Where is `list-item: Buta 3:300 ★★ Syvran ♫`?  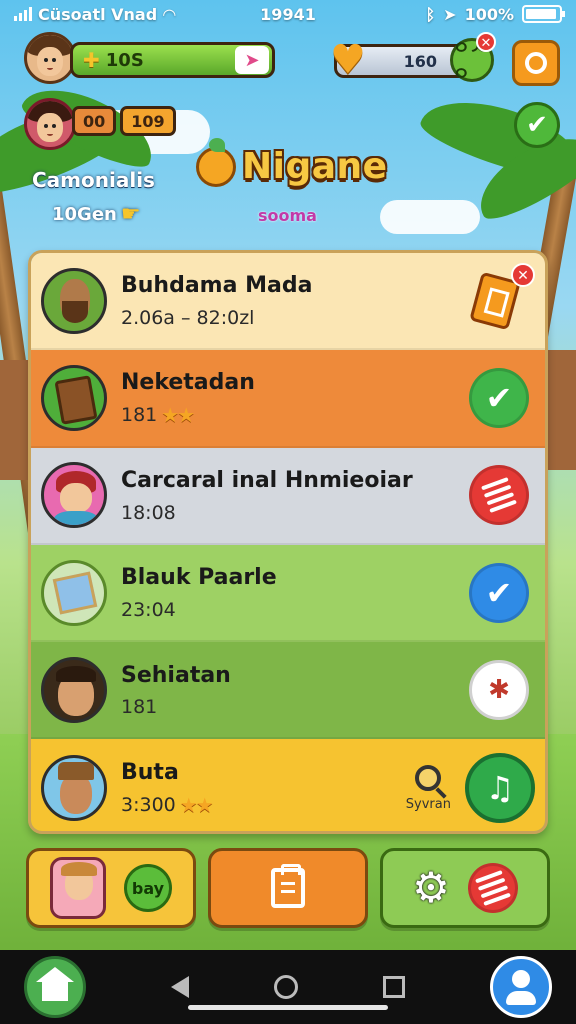 list-item: Buta 3:300 ★★ Syvran ♫ is located at coordinates (288, 785).